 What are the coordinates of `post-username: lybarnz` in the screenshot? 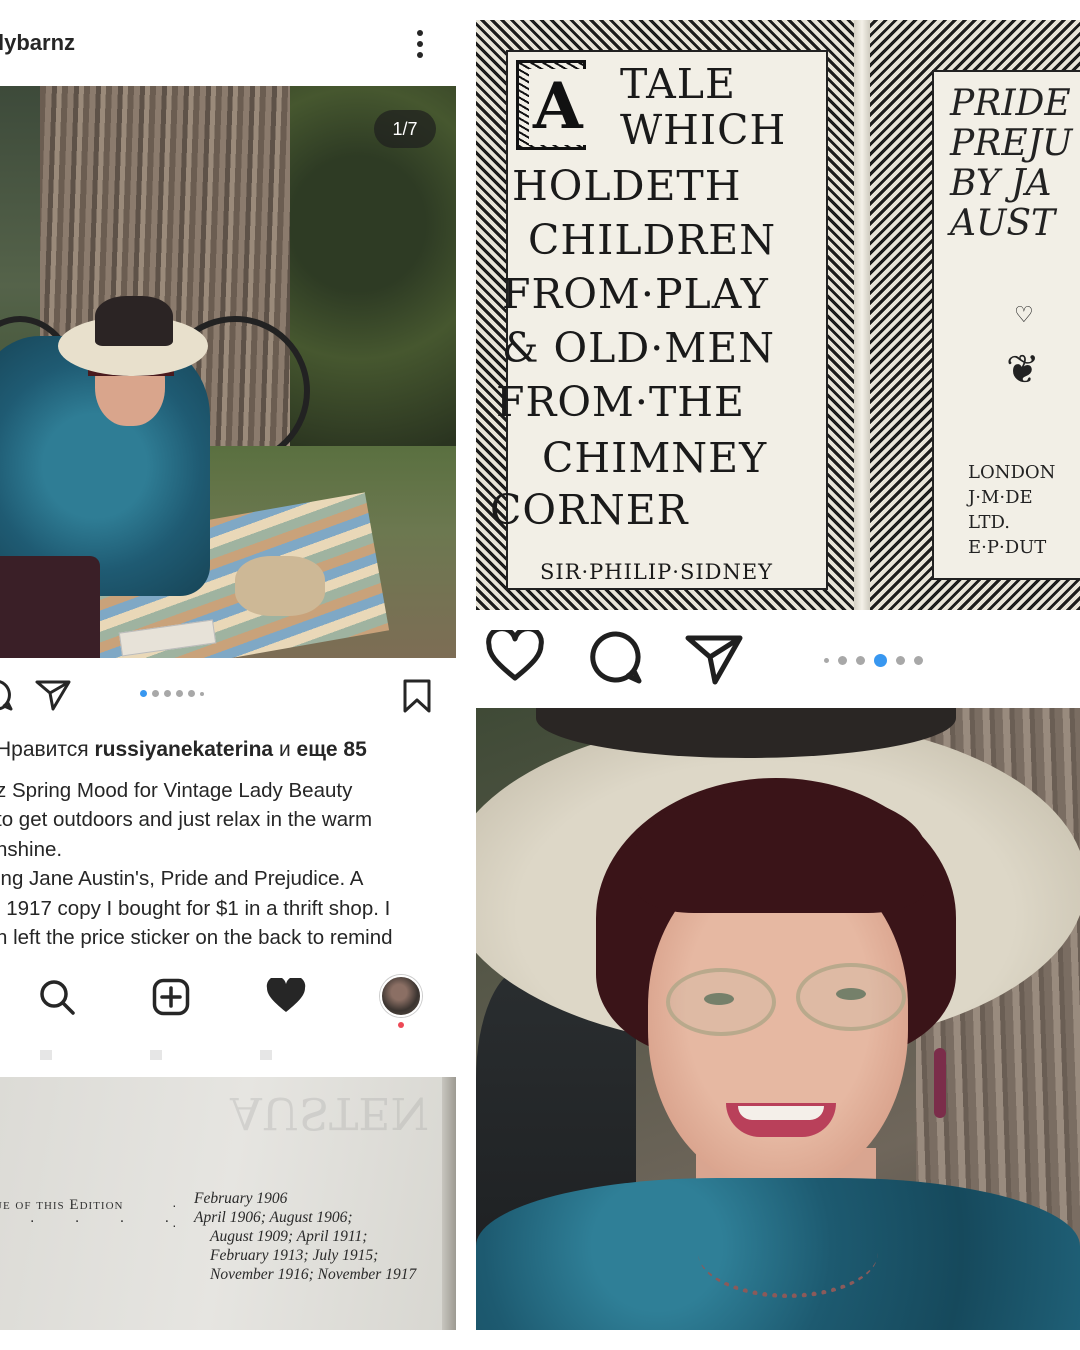 It's located at (37, 43).